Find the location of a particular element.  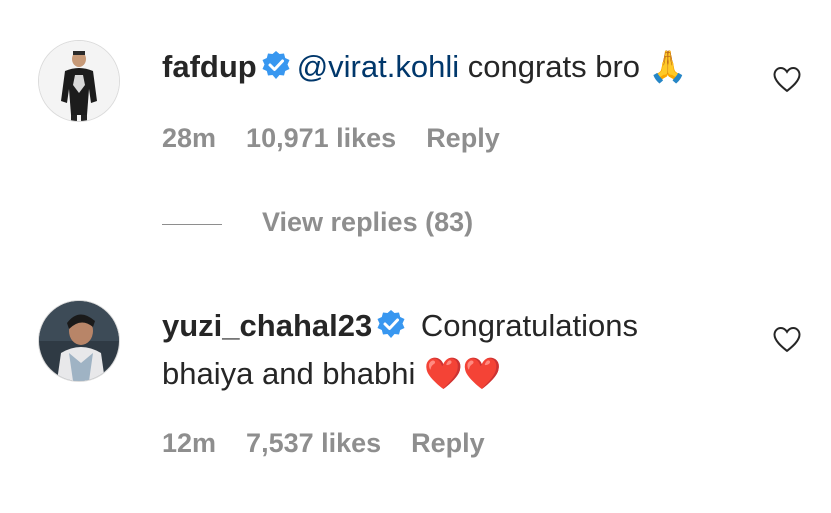

like-comment-1-heart-icon is located at coordinates (787, 81).